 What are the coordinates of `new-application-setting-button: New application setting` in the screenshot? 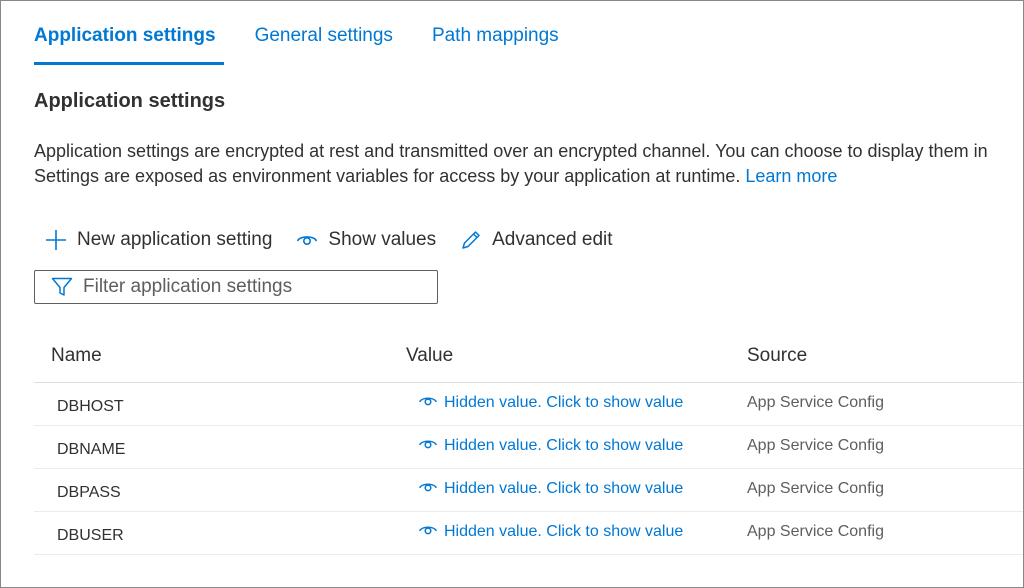 It's located at (158, 240).